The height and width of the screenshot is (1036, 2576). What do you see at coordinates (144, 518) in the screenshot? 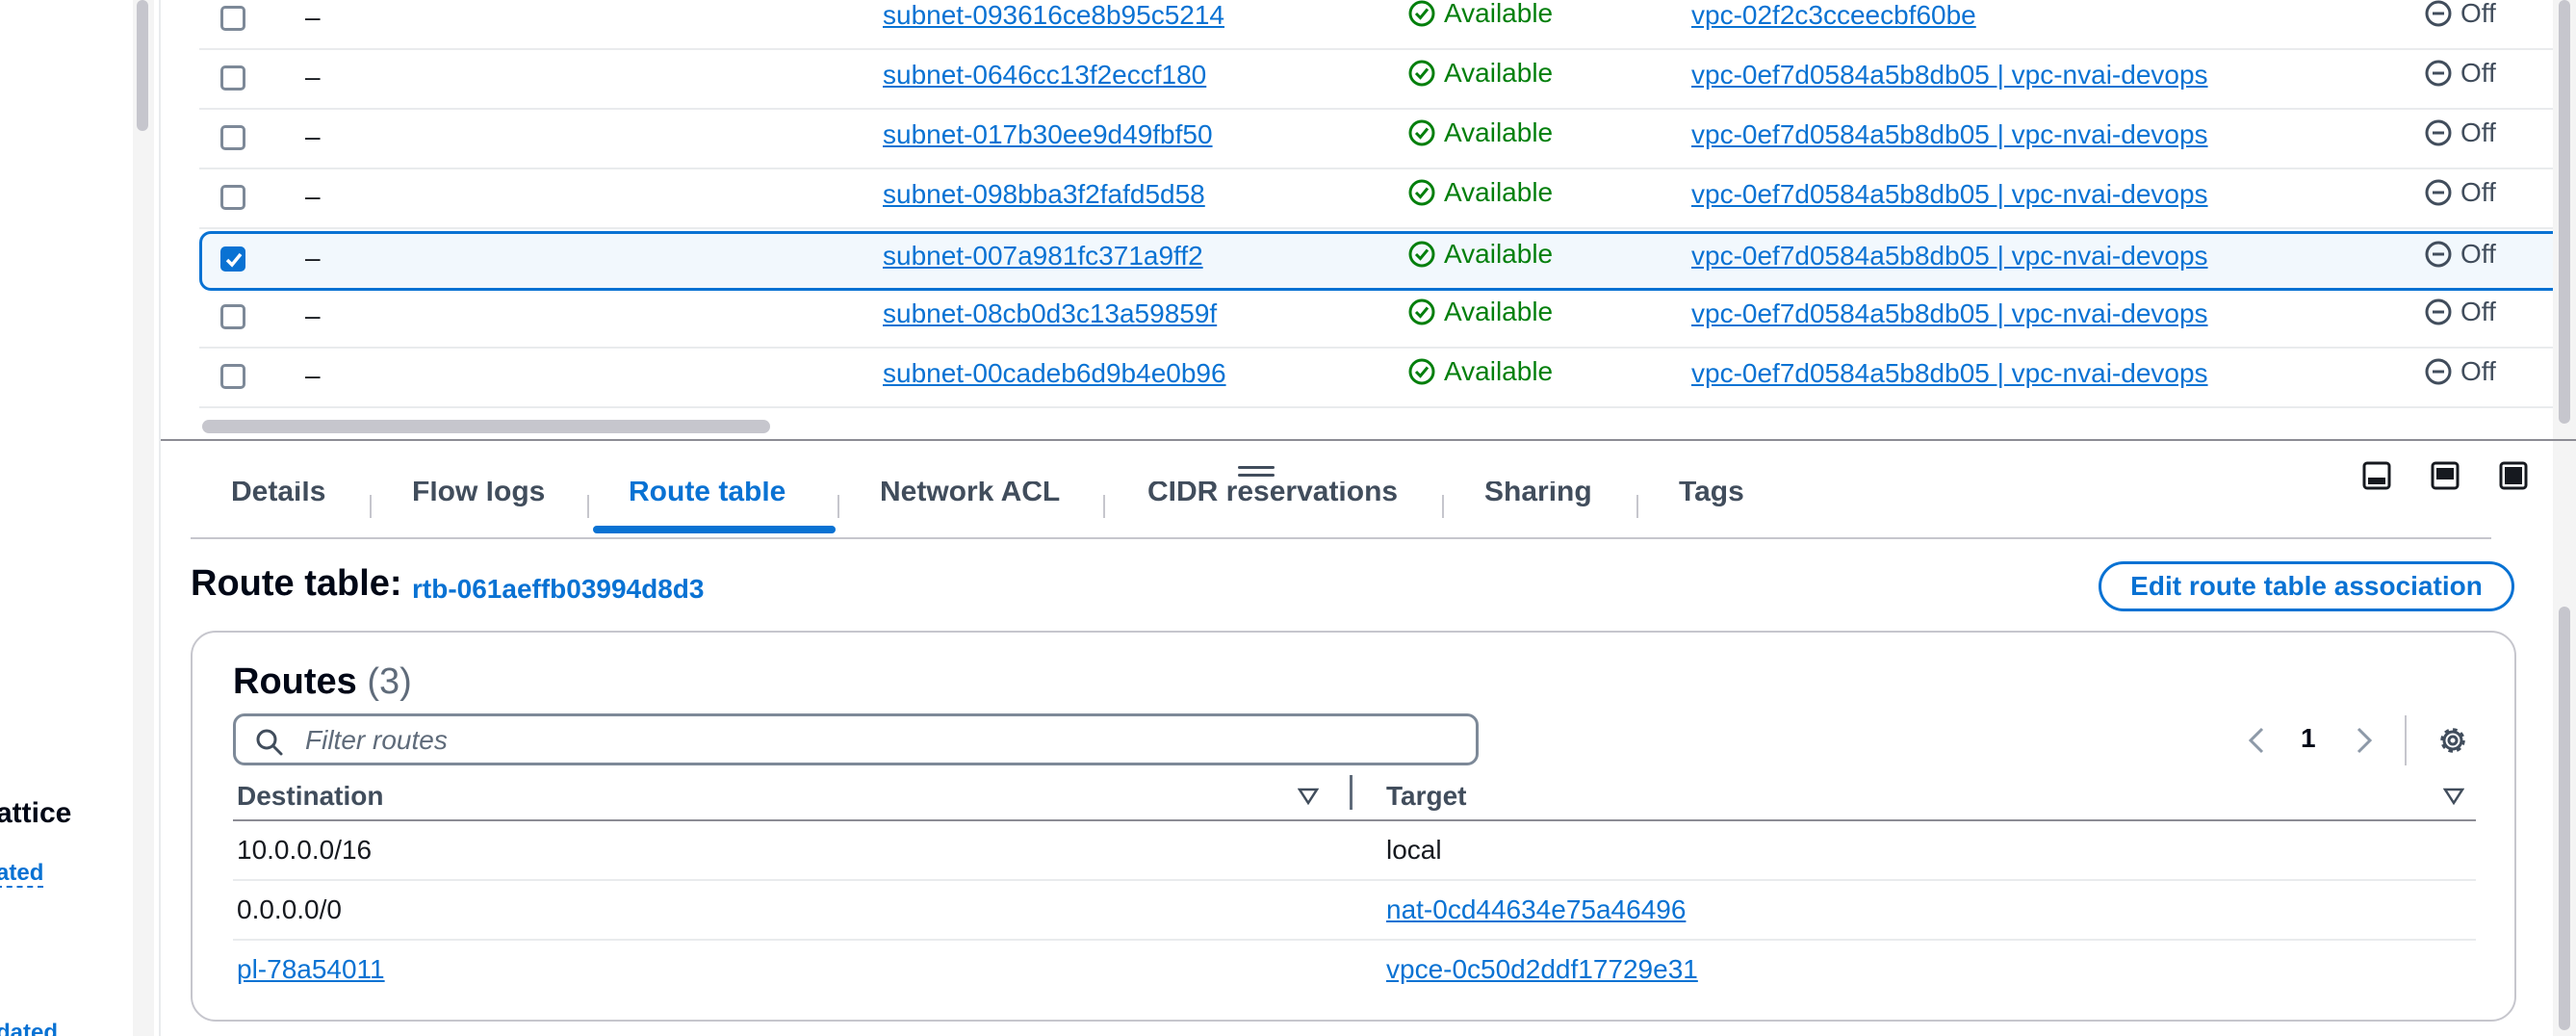
I see `nav-scrollbar` at bounding box center [144, 518].